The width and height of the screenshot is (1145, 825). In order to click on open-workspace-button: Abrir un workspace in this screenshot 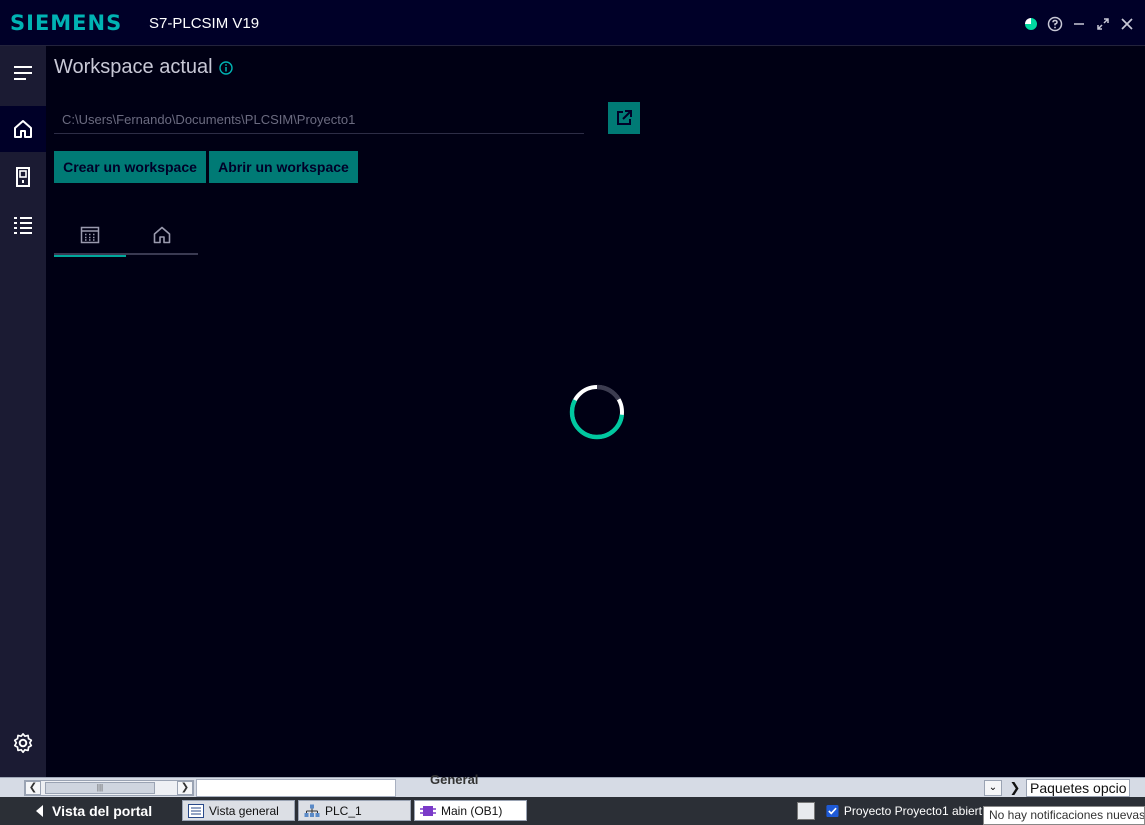, I will do `click(283, 167)`.